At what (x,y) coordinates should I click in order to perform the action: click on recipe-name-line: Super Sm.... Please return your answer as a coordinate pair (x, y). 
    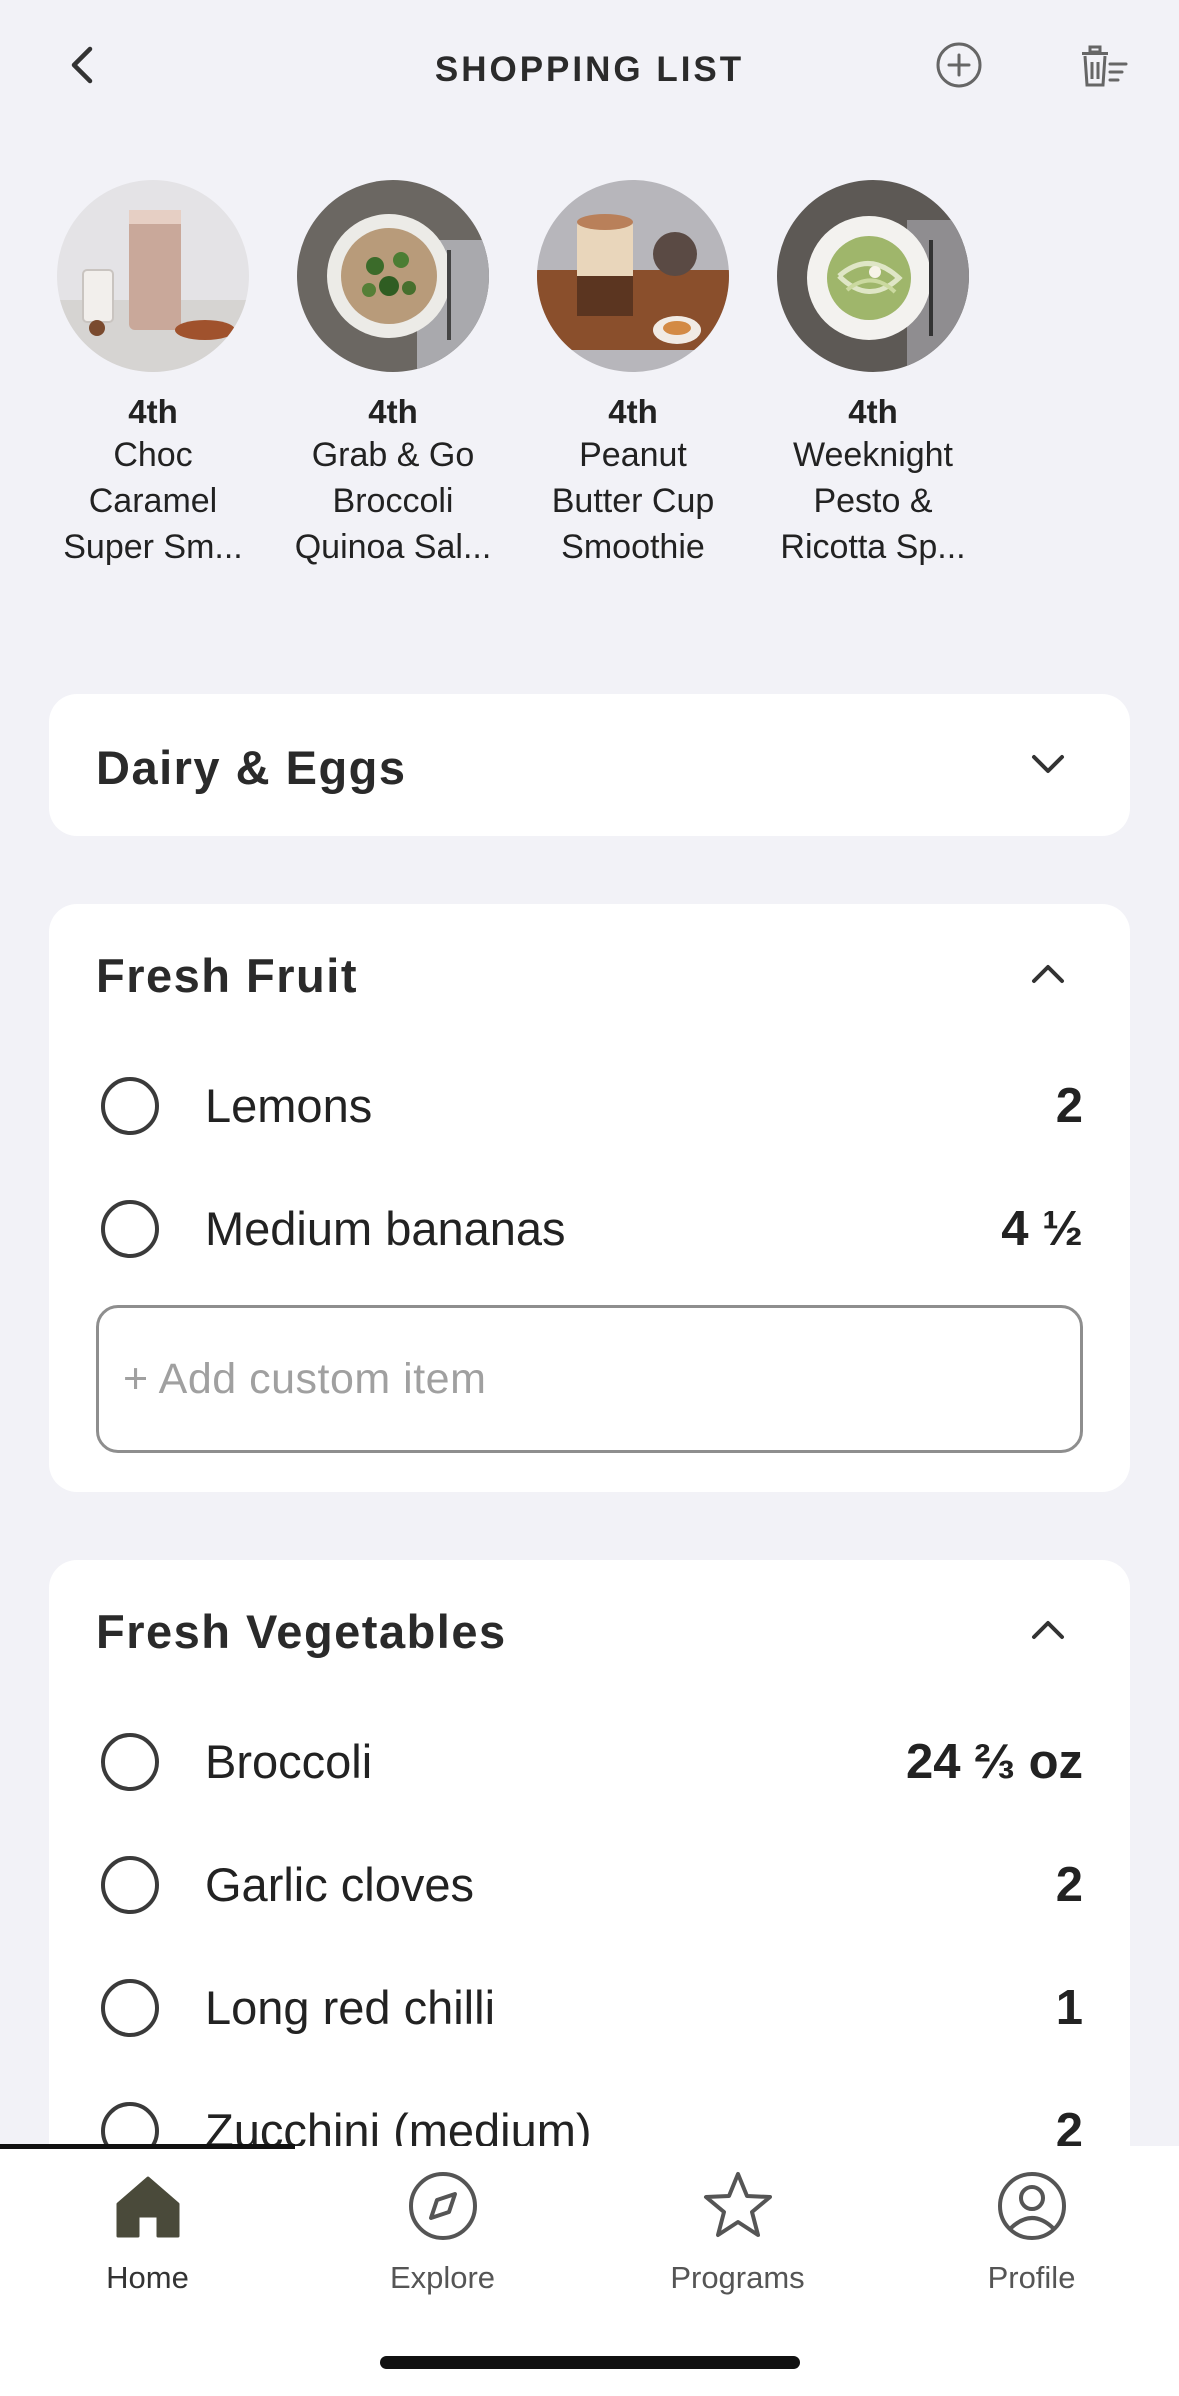
    Looking at the image, I should click on (153, 547).